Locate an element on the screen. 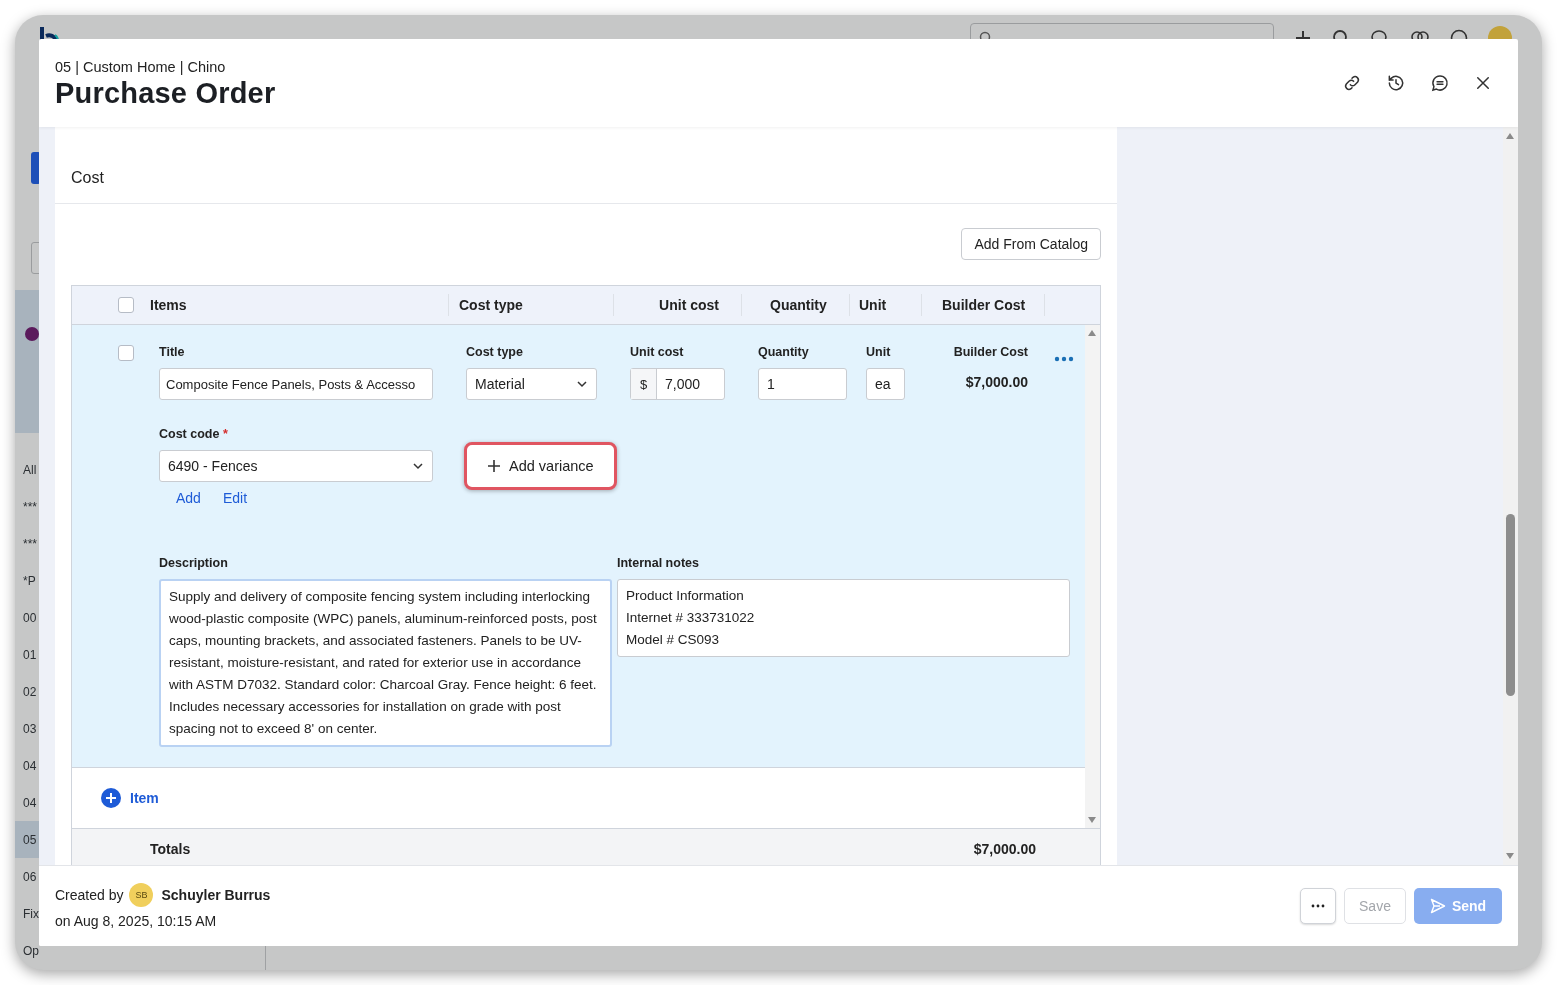  cost-code-select: 6490 - Fences is located at coordinates (296, 466).